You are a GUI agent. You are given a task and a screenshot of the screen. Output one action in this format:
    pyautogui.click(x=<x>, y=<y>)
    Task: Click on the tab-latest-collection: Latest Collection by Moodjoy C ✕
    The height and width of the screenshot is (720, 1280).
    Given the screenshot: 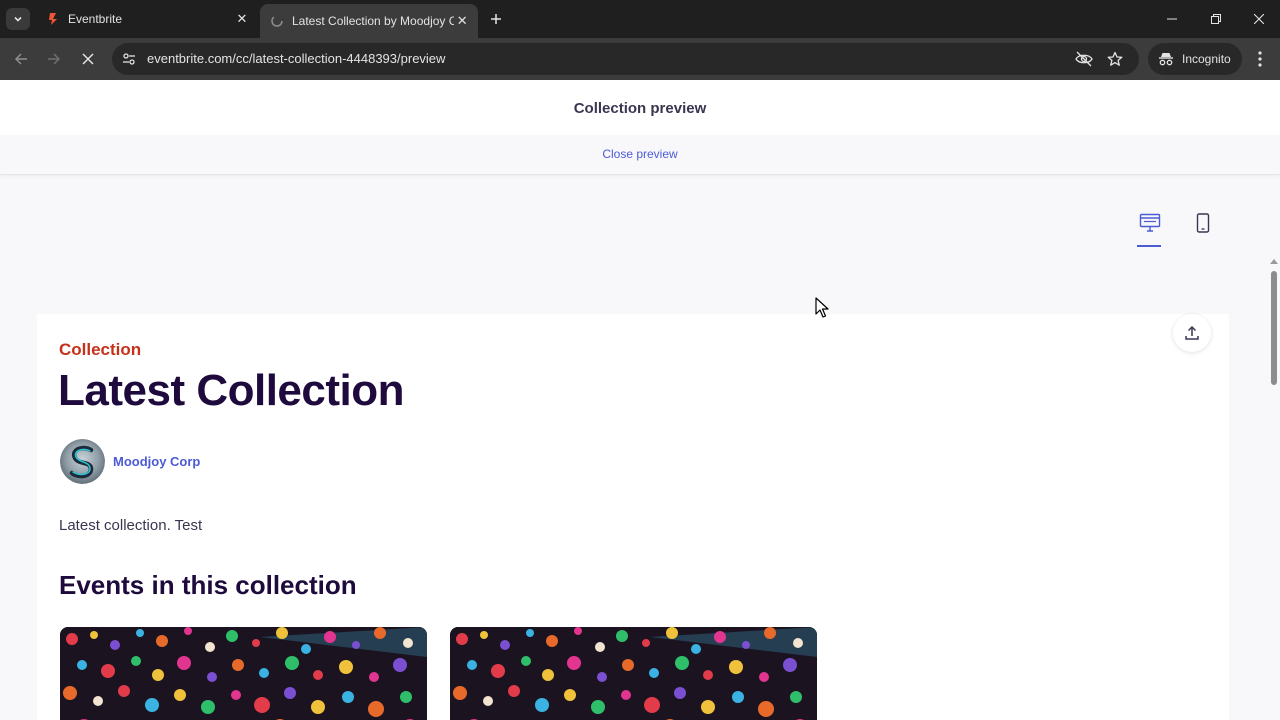 What is the action you would take?
    pyautogui.click(x=369, y=21)
    